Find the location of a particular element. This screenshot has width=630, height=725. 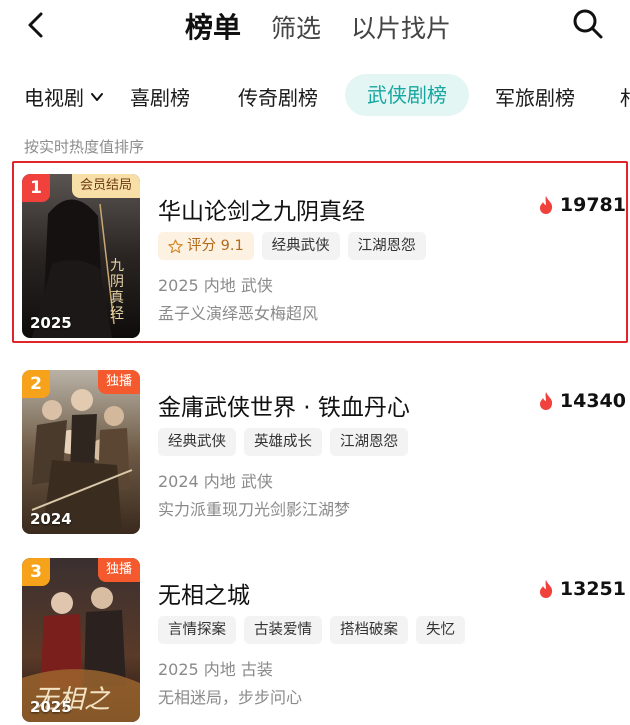

search-icon is located at coordinates (588, 24).